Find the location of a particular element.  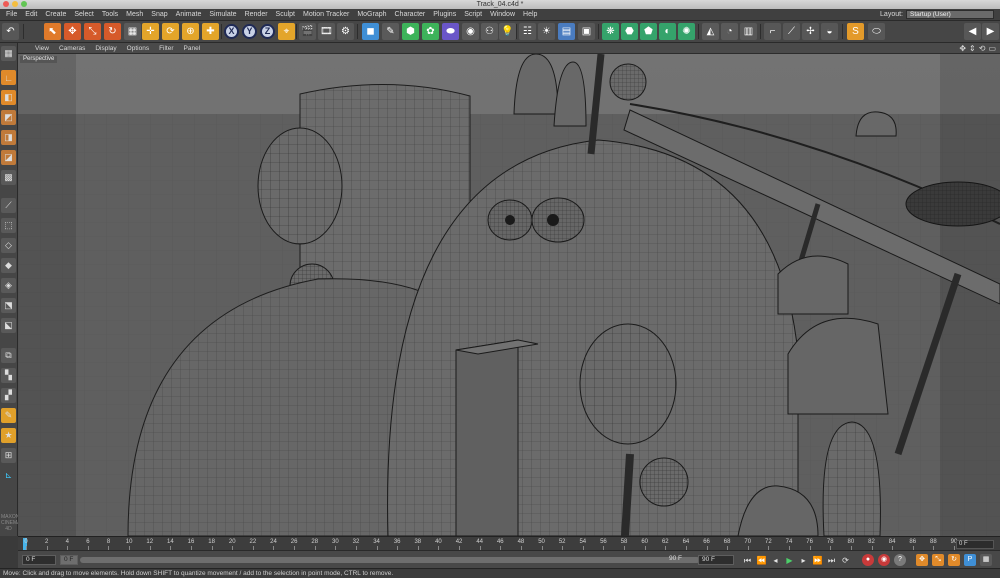

mograph-cloner-icon: ❋ is located at coordinates (610, 31).